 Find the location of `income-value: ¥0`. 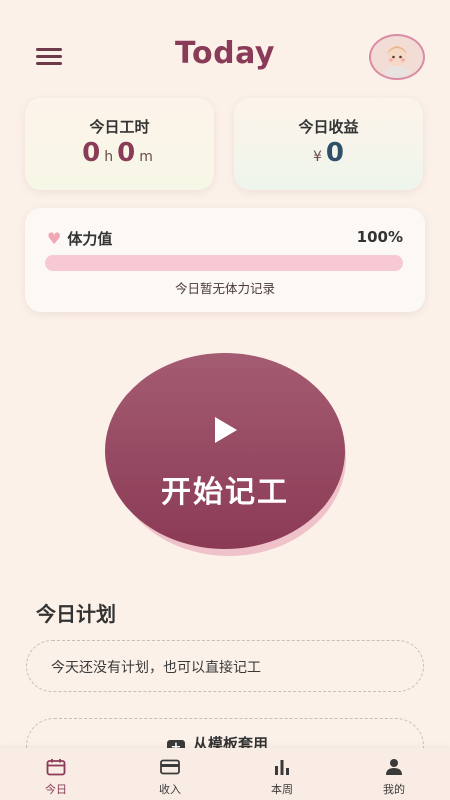

income-value: ¥0 is located at coordinates (328, 153).